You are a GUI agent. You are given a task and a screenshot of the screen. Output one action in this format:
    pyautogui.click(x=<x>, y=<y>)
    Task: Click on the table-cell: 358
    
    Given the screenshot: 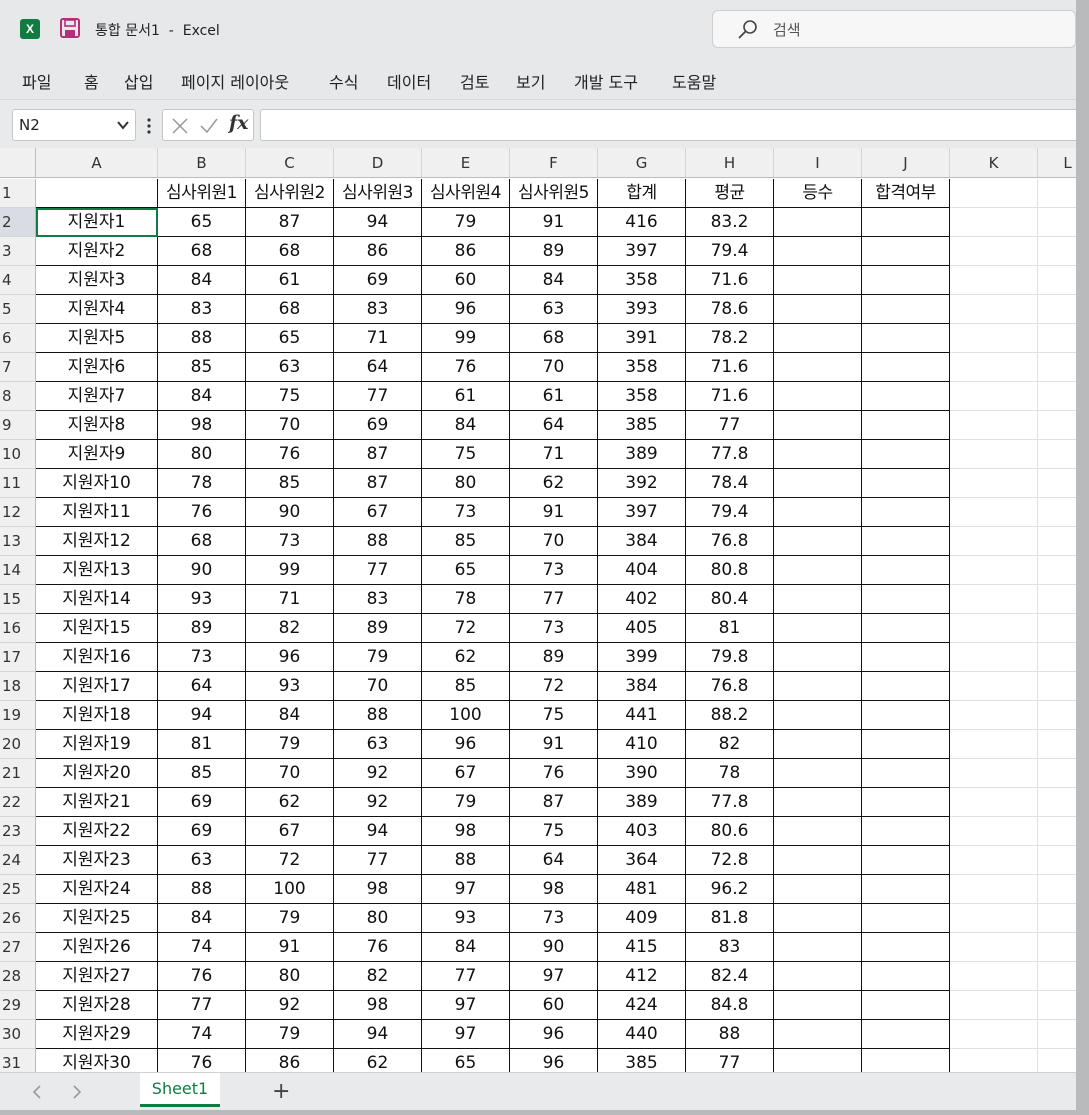 What is the action you would take?
    pyautogui.click(x=642, y=396)
    